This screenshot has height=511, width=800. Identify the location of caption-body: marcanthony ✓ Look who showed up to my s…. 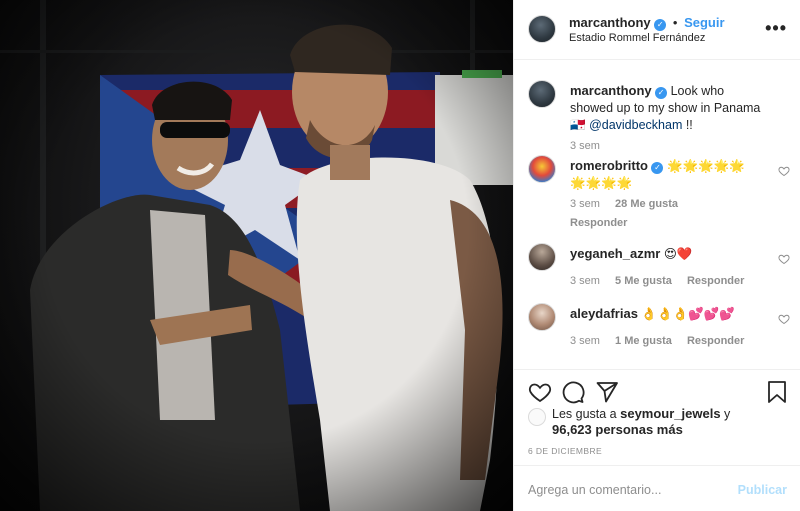
(670, 118).